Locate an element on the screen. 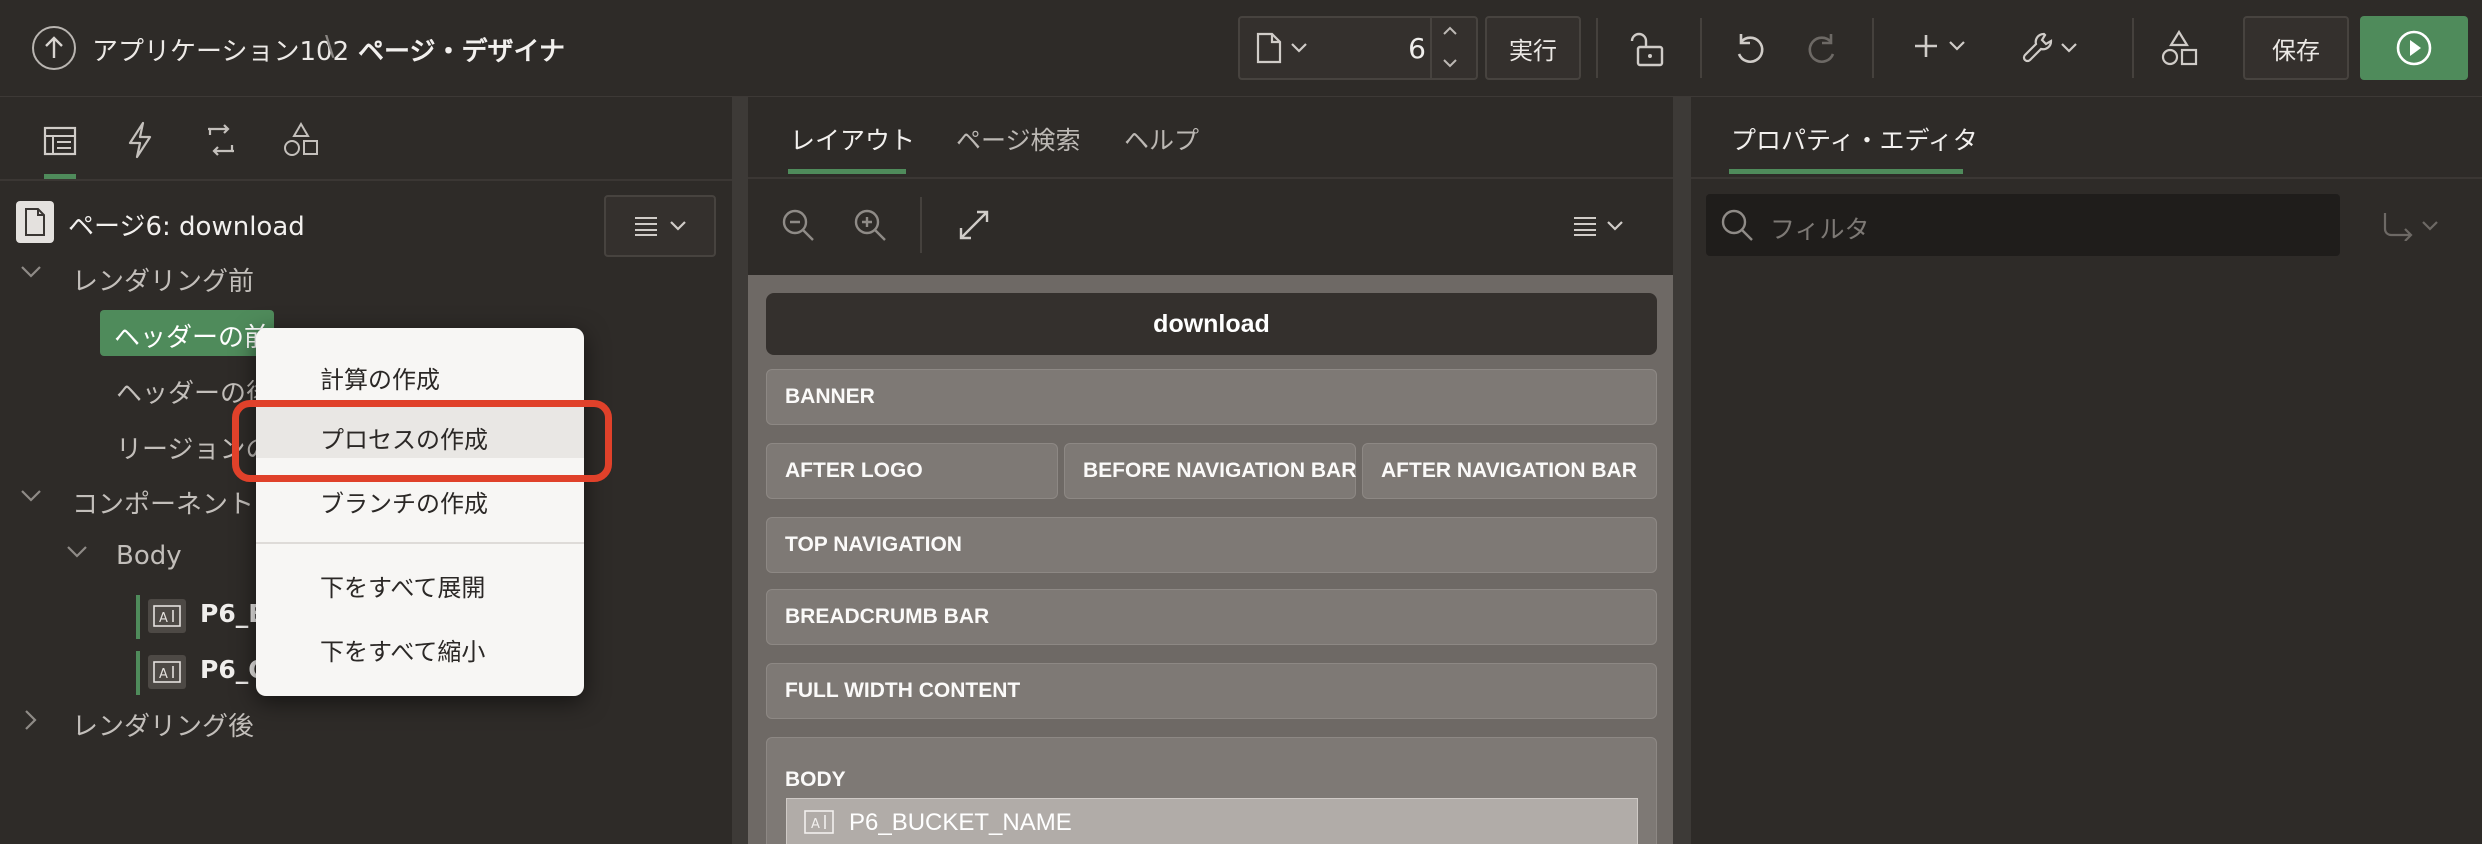 This screenshot has height=844, width=2482. region-label: TOP NAVIGATION is located at coordinates (873, 544).